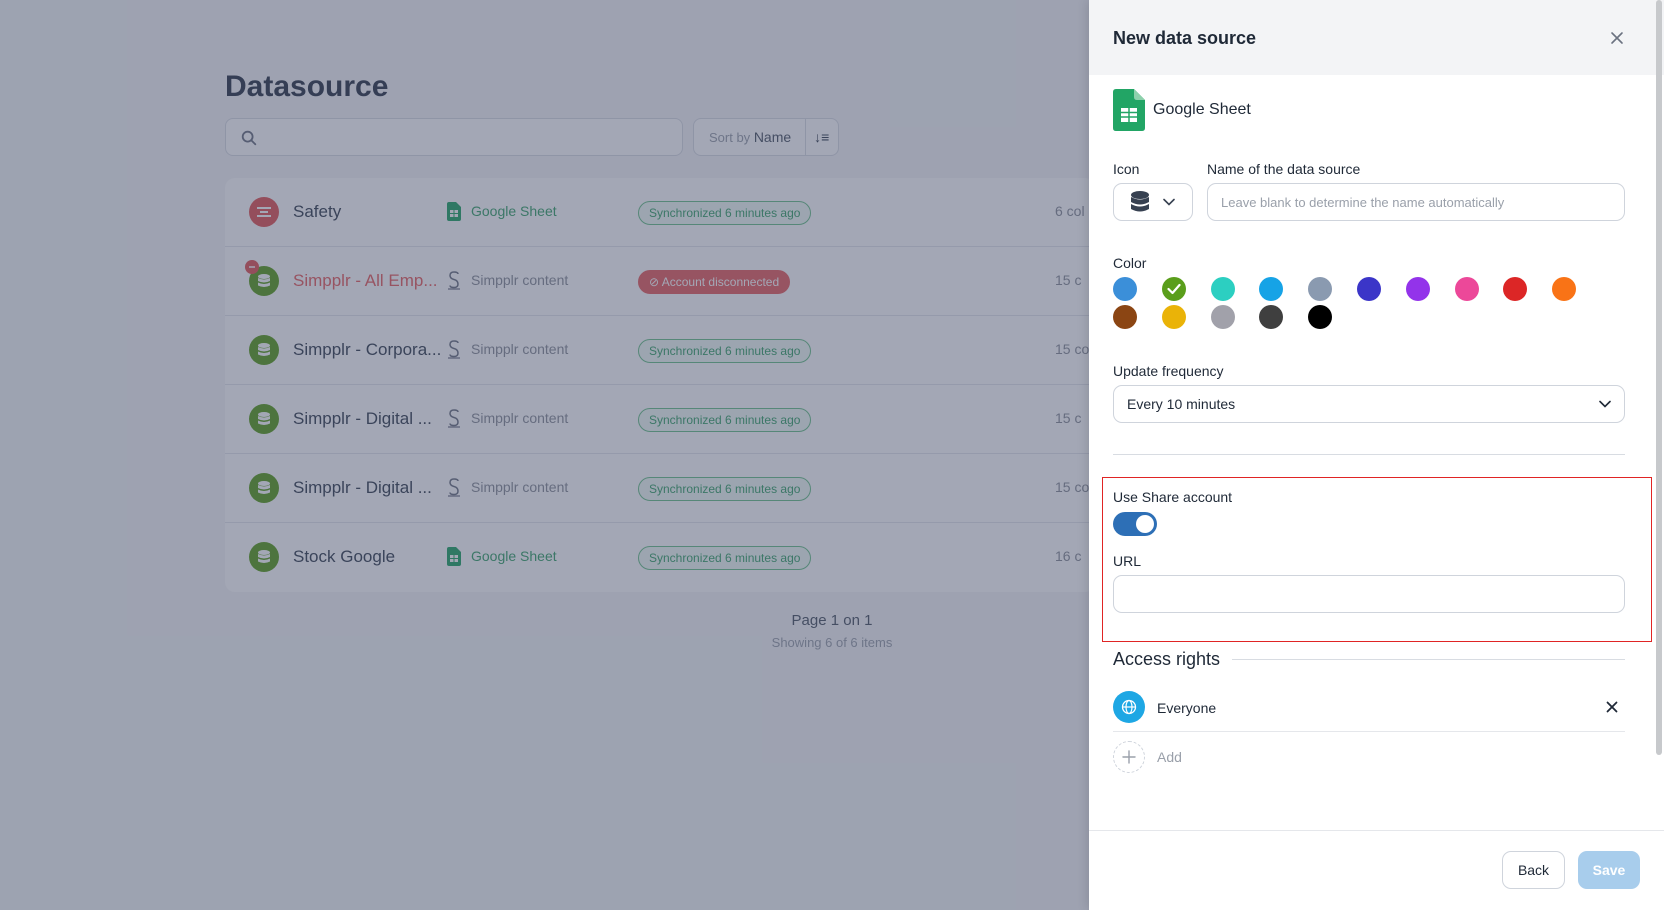 The height and width of the screenshot is (910, 1664). Describe the element at coordinates (1173, 659) in the screenshot. I see `access-rights-title: Access rights` at that location.